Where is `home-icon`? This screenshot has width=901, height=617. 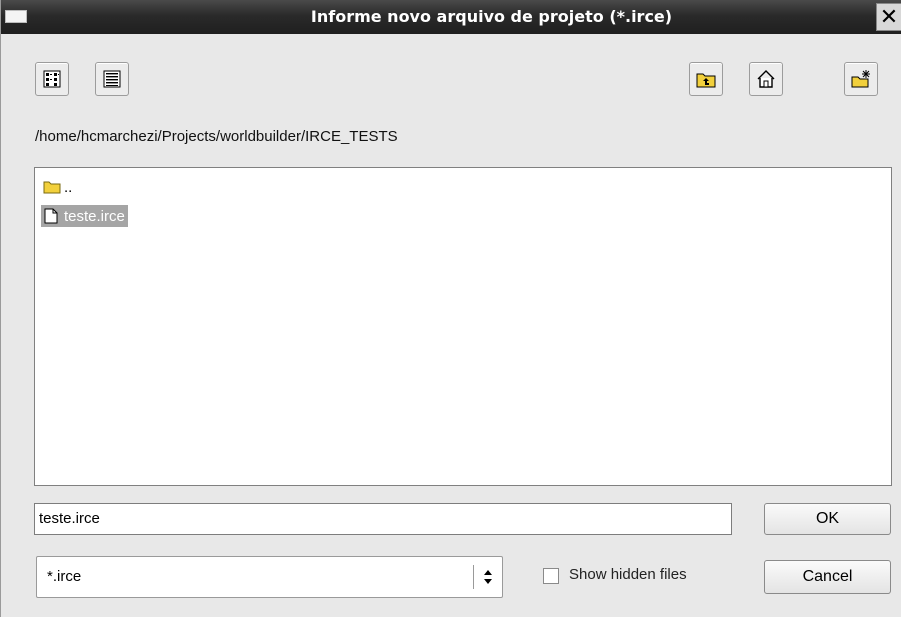 home-icon is located at coordinates (766, 79).